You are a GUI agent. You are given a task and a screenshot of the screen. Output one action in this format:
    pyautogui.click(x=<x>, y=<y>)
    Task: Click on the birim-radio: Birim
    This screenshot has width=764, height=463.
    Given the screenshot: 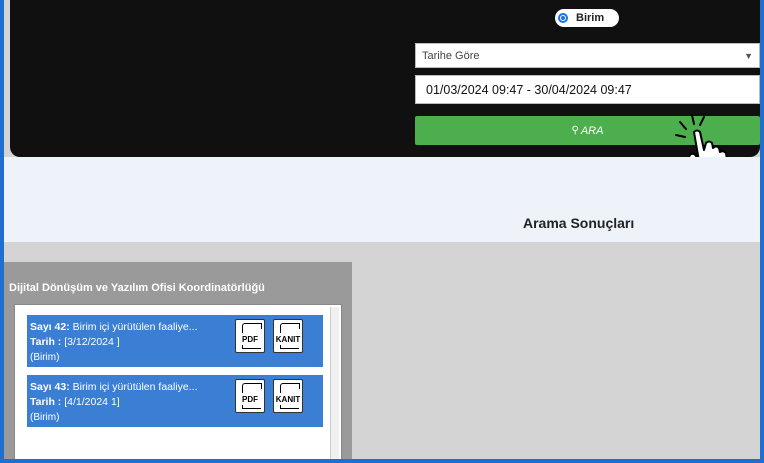 What is the action you would take?
    pyautogui.click(x=587, y=18)
    